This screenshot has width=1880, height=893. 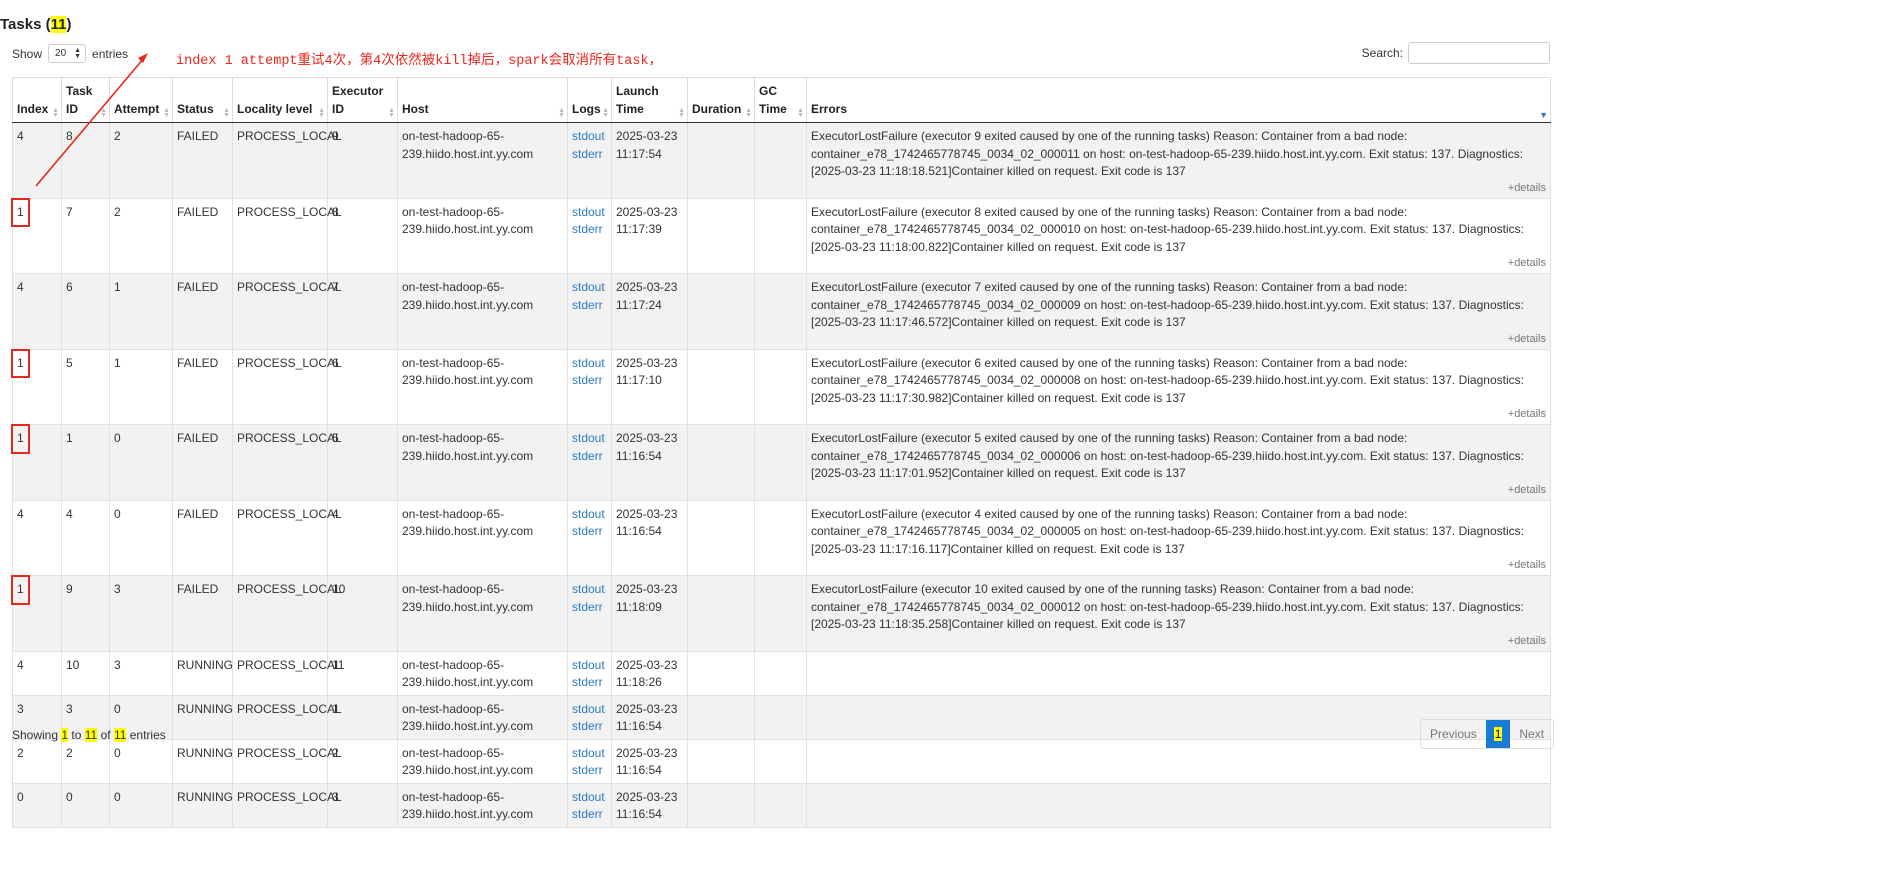 I want to click on cell-task-id-value: 0, so click(x=69, y=796).